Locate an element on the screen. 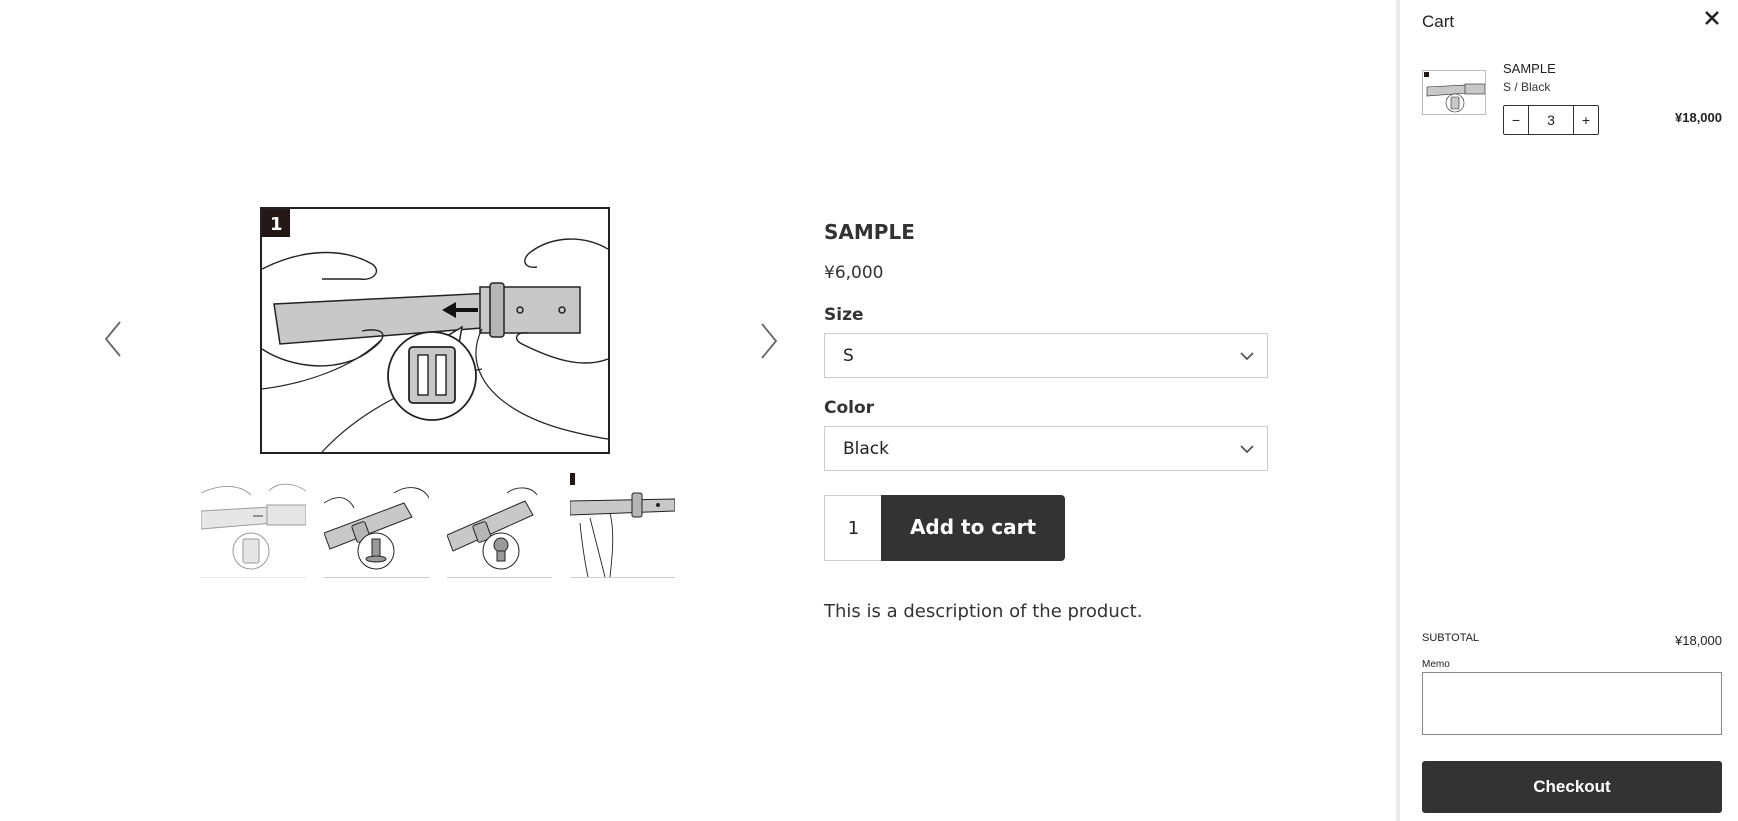  cart-item-increase-button: + is located at coordinates (1585, 120).